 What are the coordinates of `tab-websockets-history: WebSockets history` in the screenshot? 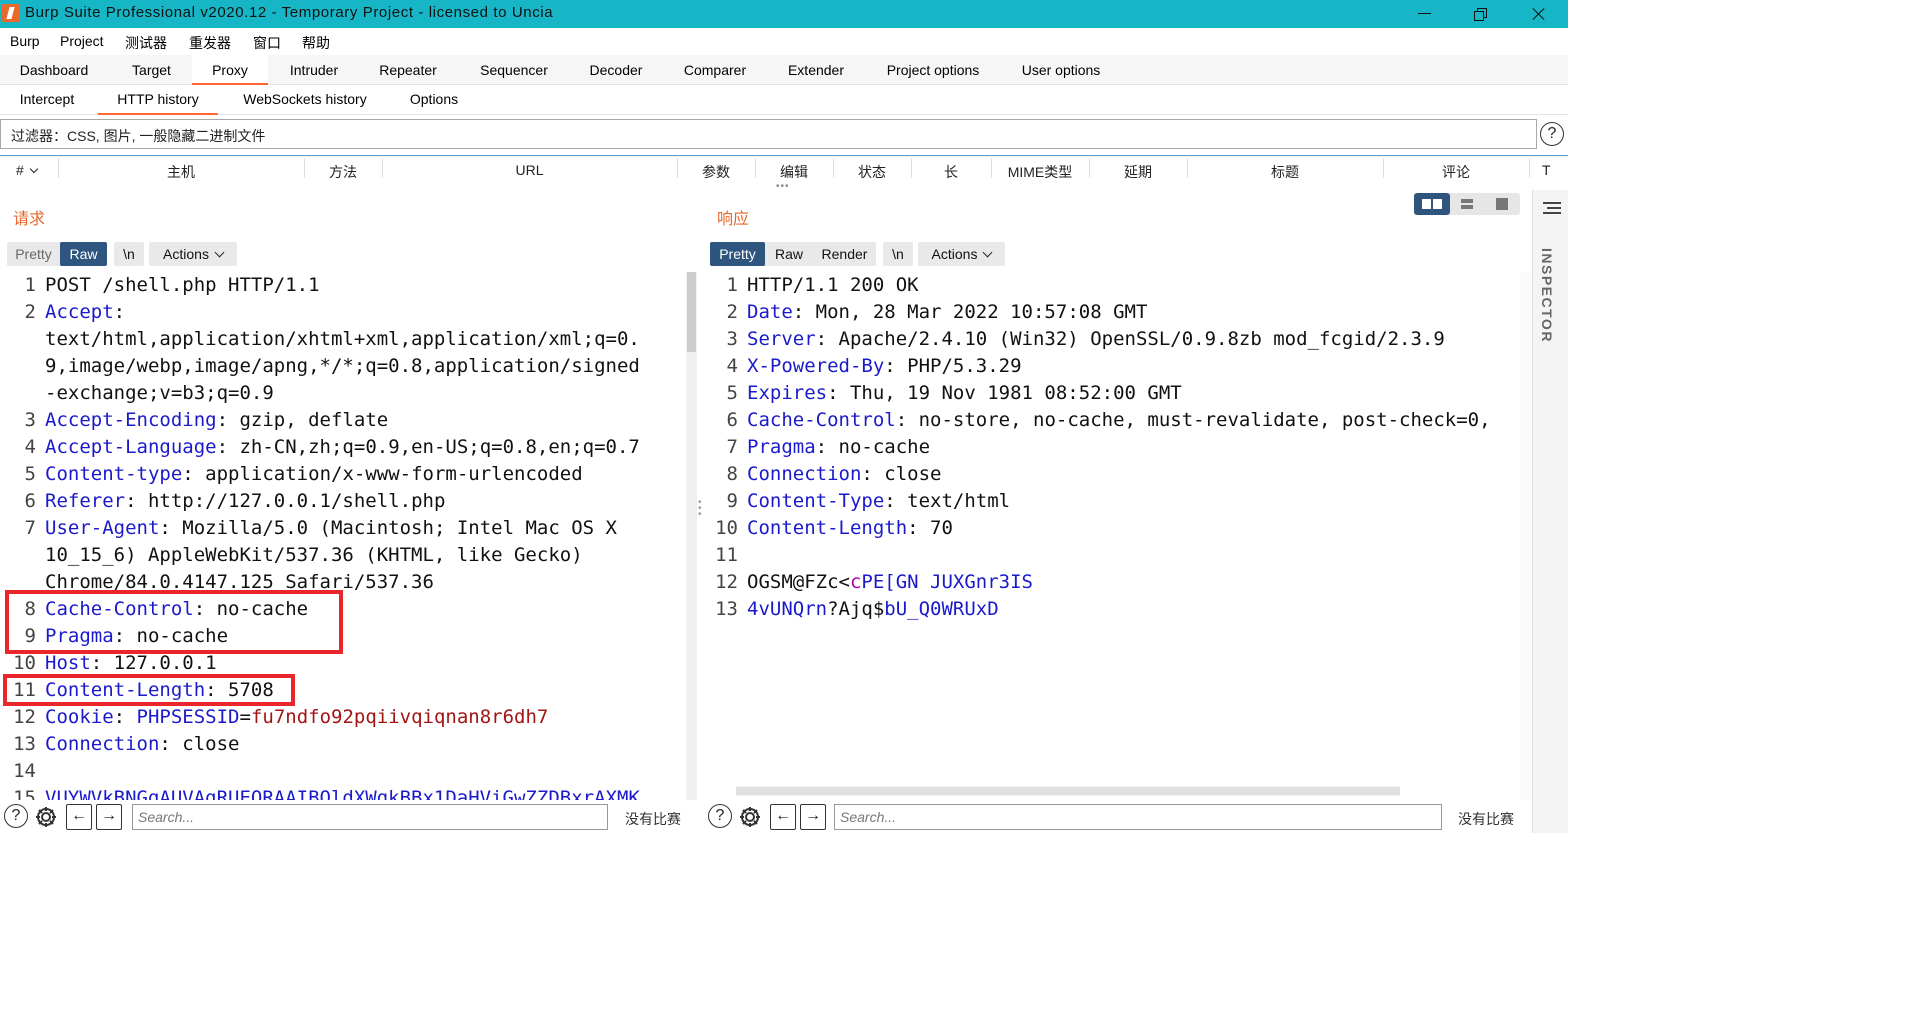 It's located at (305, 100).